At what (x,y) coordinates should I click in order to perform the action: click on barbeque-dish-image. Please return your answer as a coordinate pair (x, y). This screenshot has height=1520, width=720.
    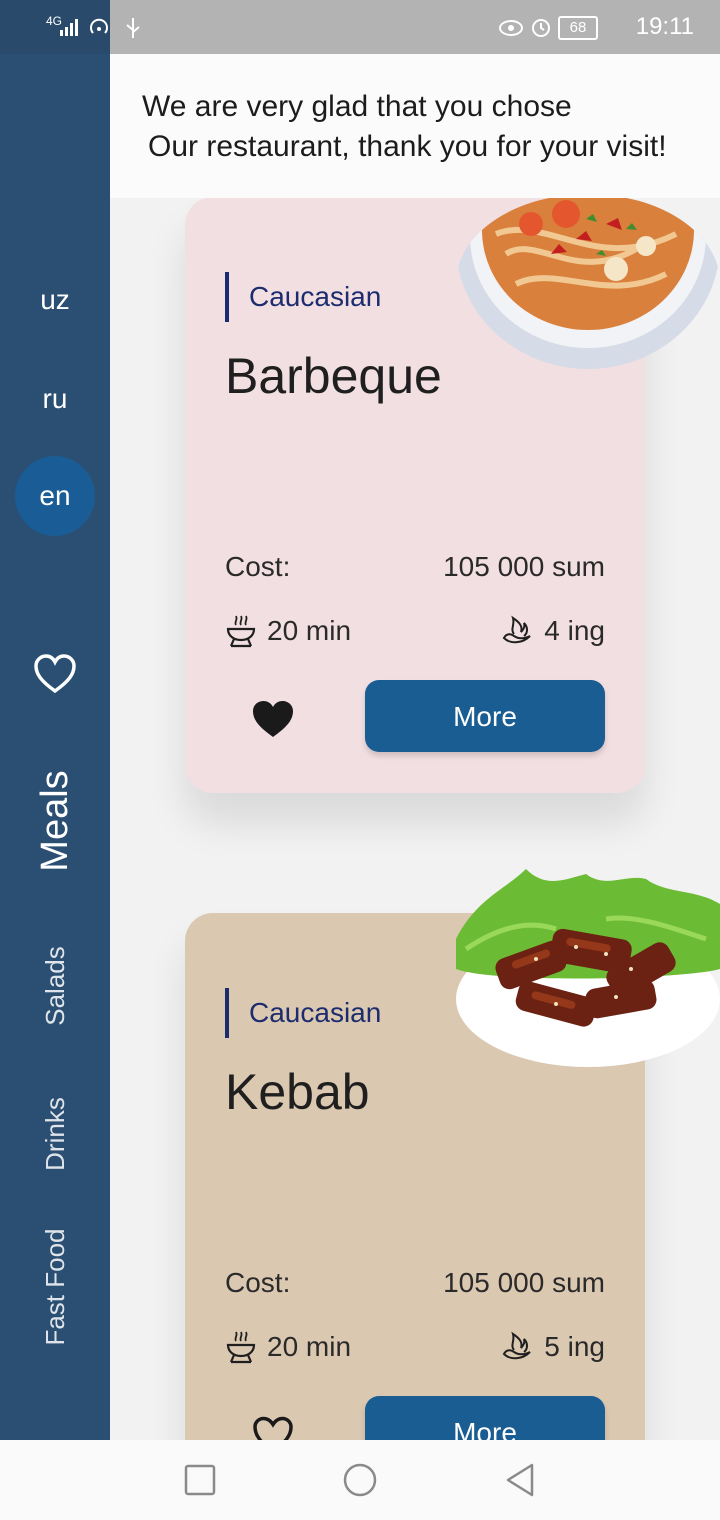
    Looking at the image, I should click on (588, 281).